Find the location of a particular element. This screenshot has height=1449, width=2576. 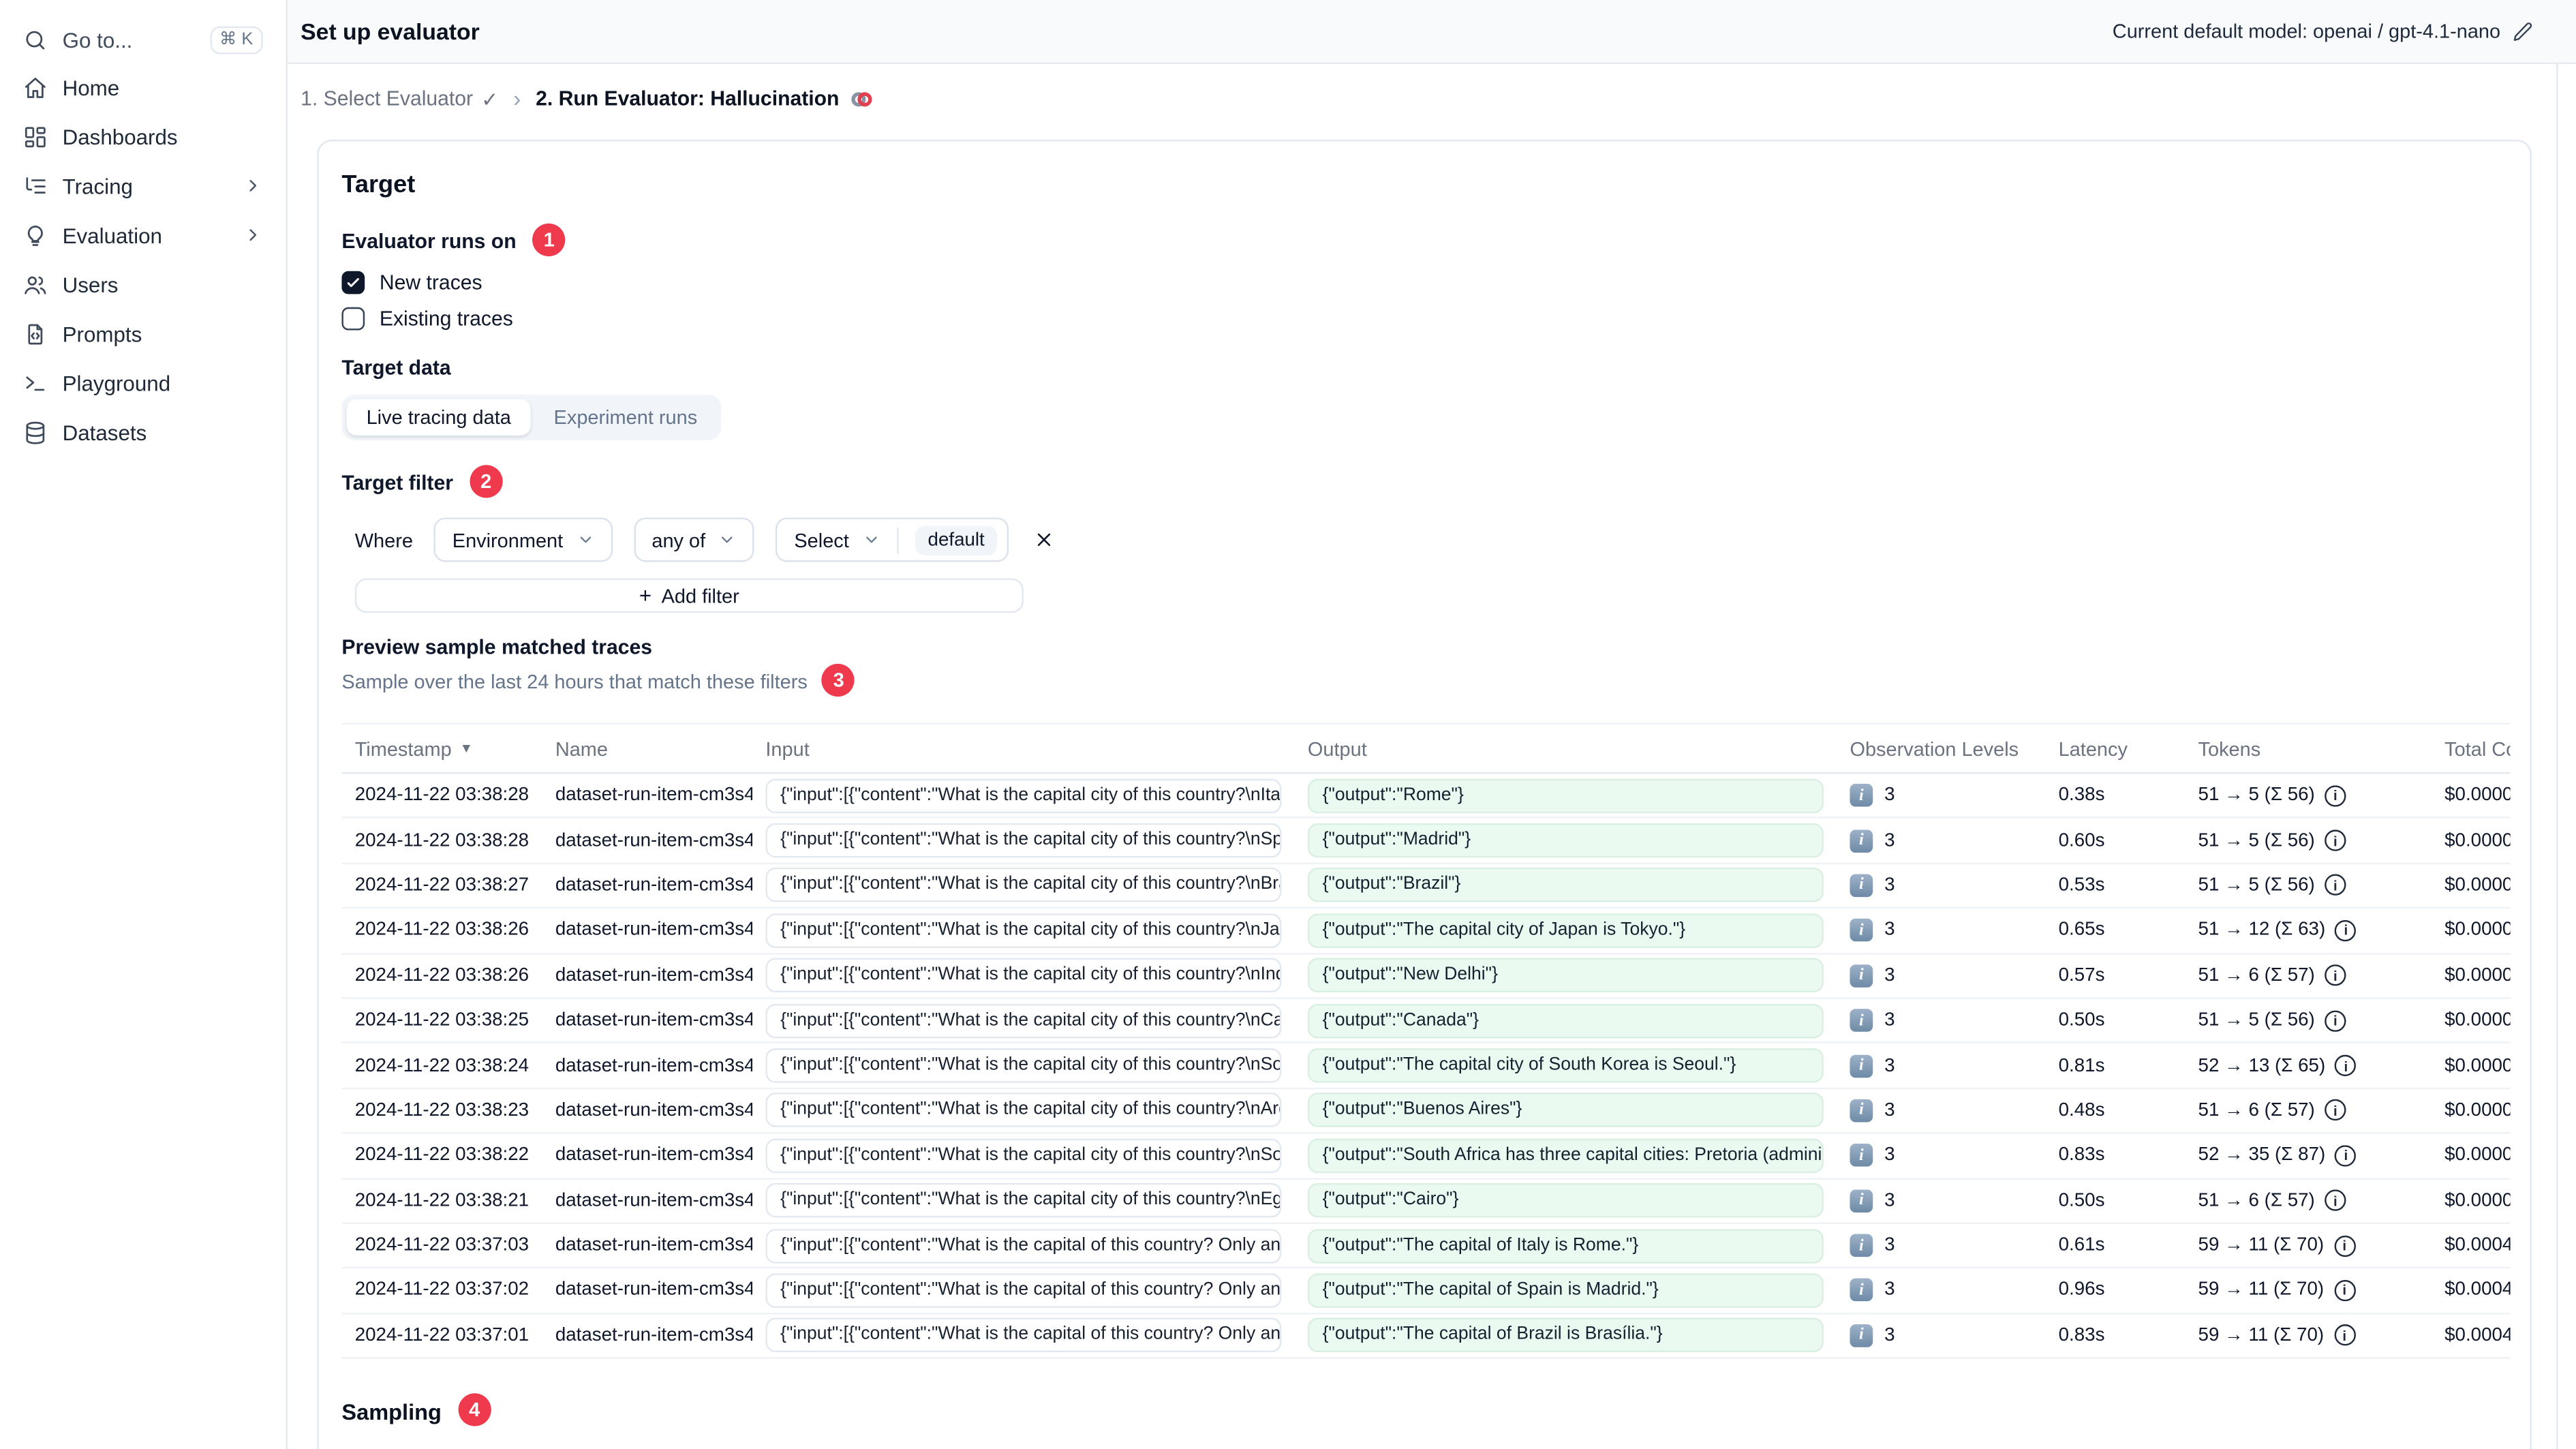

cell-timestamp: 2024-11-22 03:38:22 is located at coordinates (442, 1155).